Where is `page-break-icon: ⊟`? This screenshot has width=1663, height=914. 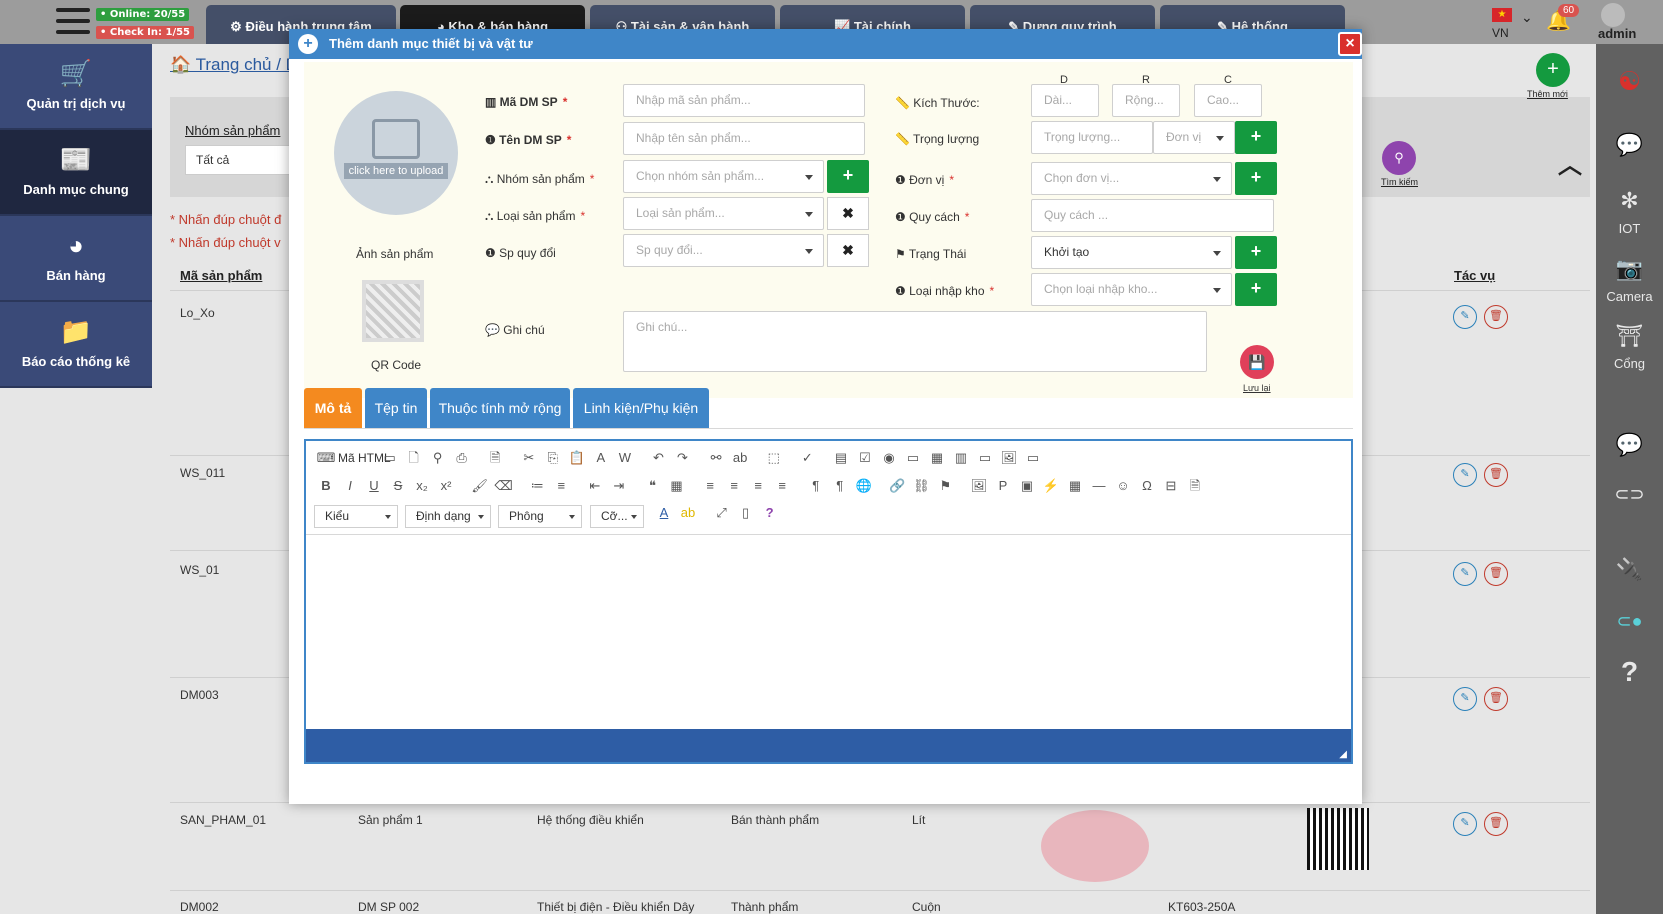 page-break-icon: ⊟ is located at coordinates (1171, 486).